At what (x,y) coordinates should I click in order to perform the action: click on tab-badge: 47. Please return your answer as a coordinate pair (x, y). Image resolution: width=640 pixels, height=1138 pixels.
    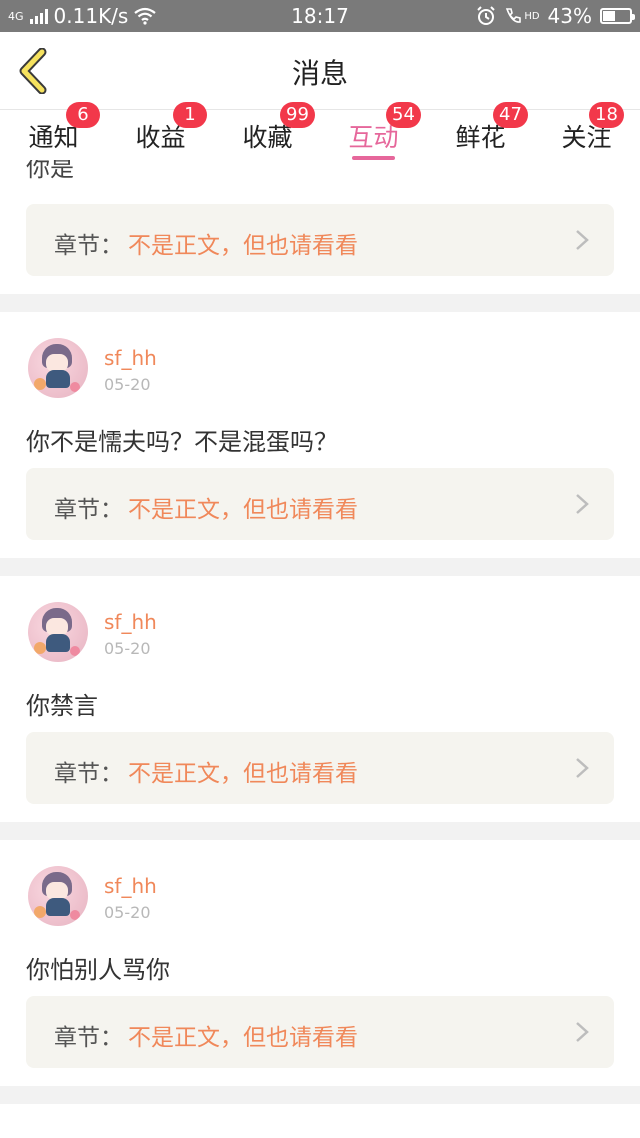
    Looking at the image, I should click on (510, 115).